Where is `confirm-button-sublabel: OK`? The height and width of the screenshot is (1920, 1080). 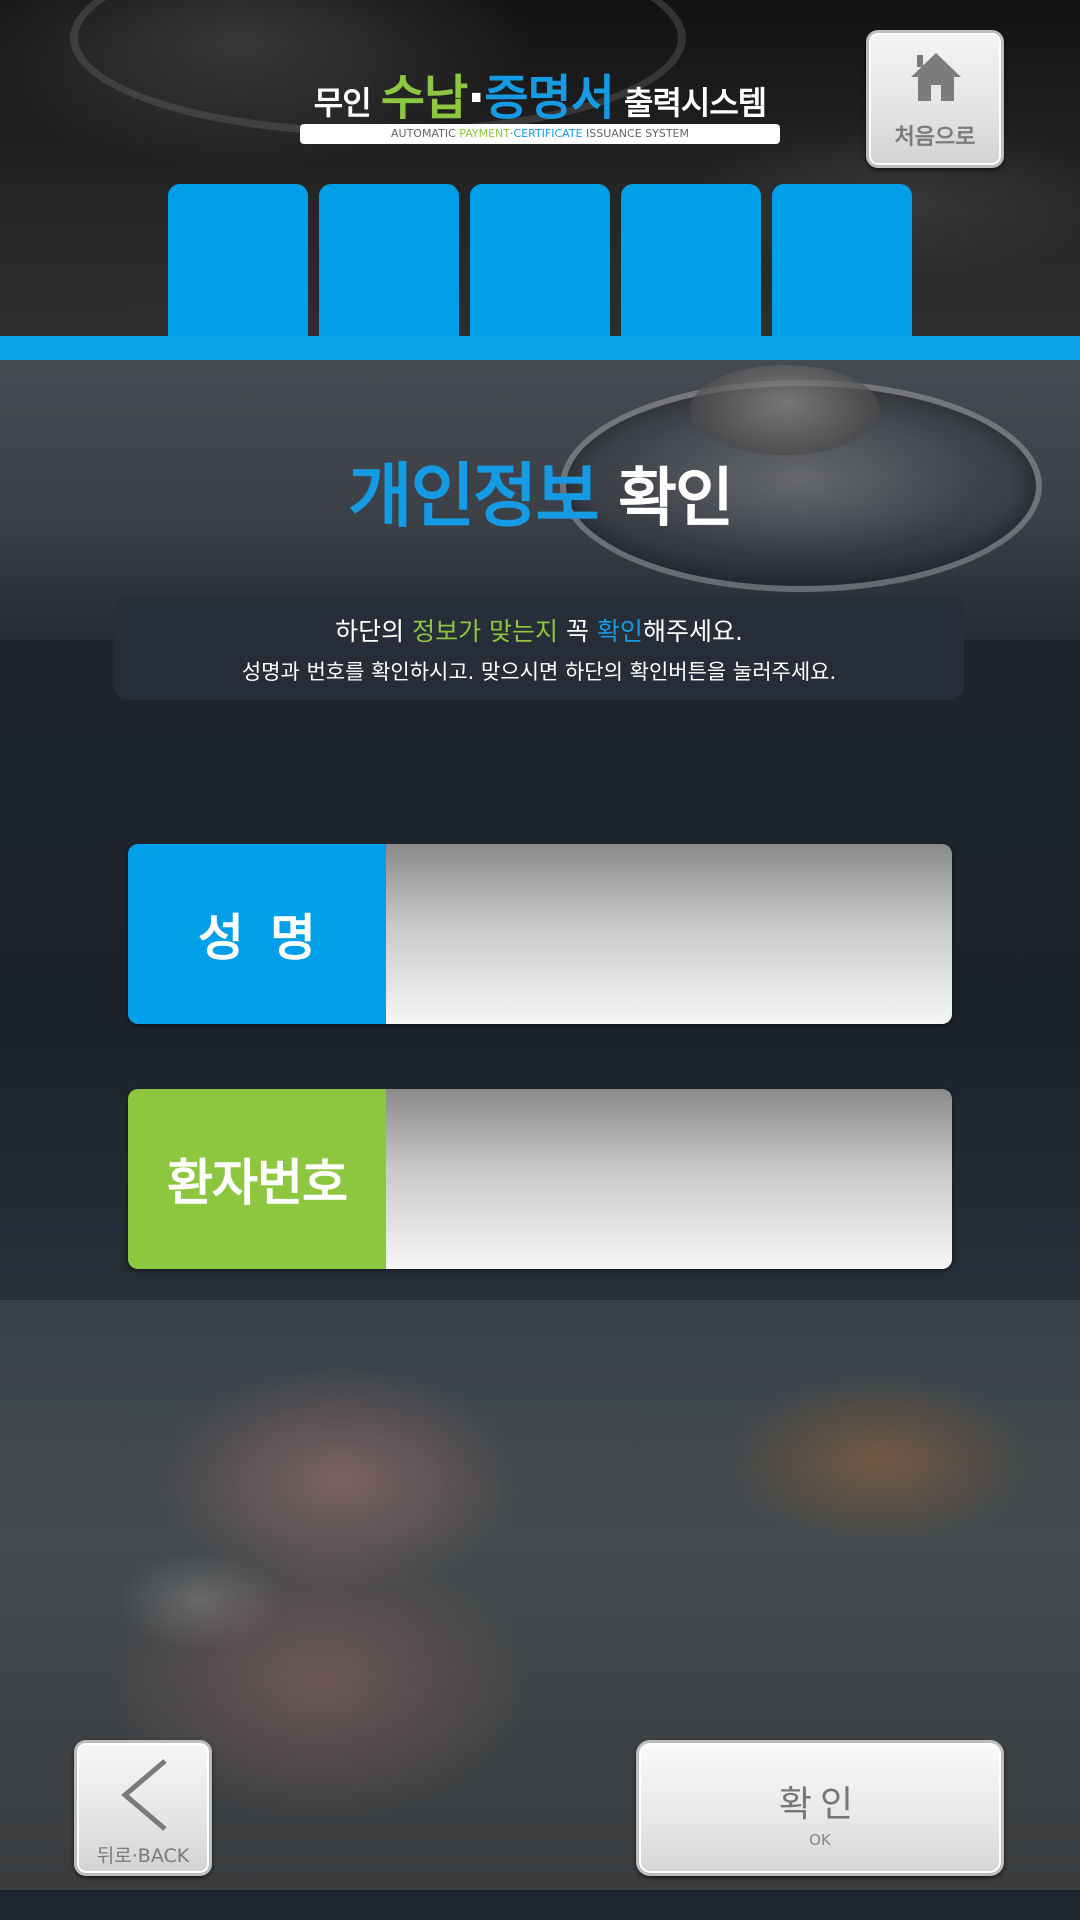 confirm-button-sublabel: OK is located at coordinates (820, 1840).